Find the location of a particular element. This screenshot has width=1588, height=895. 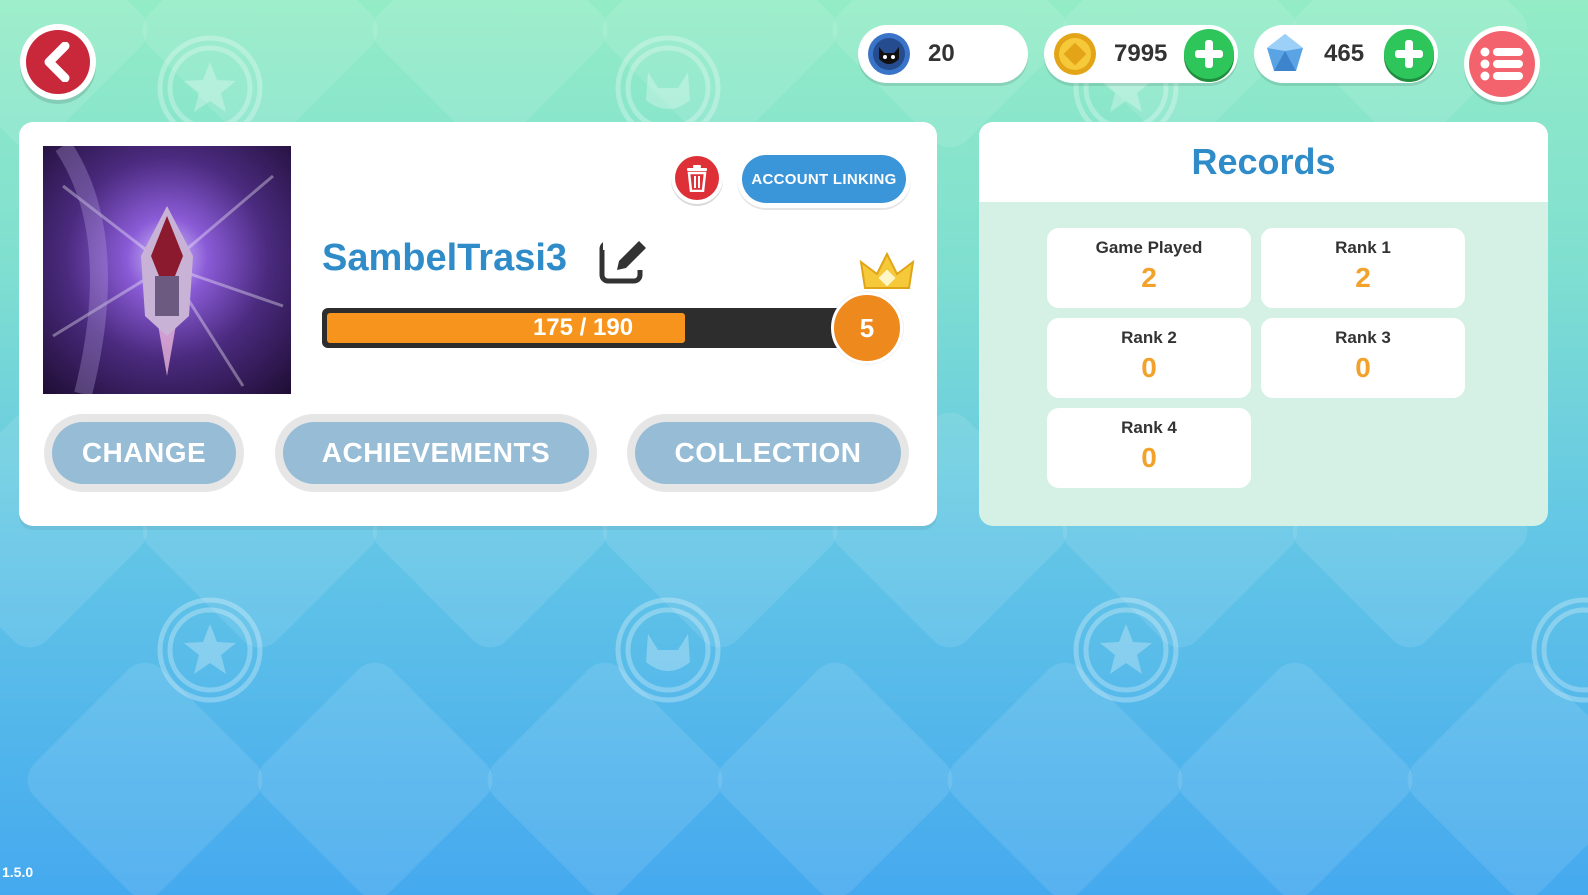

edit-name-icon is located at coordinates (624, 261).